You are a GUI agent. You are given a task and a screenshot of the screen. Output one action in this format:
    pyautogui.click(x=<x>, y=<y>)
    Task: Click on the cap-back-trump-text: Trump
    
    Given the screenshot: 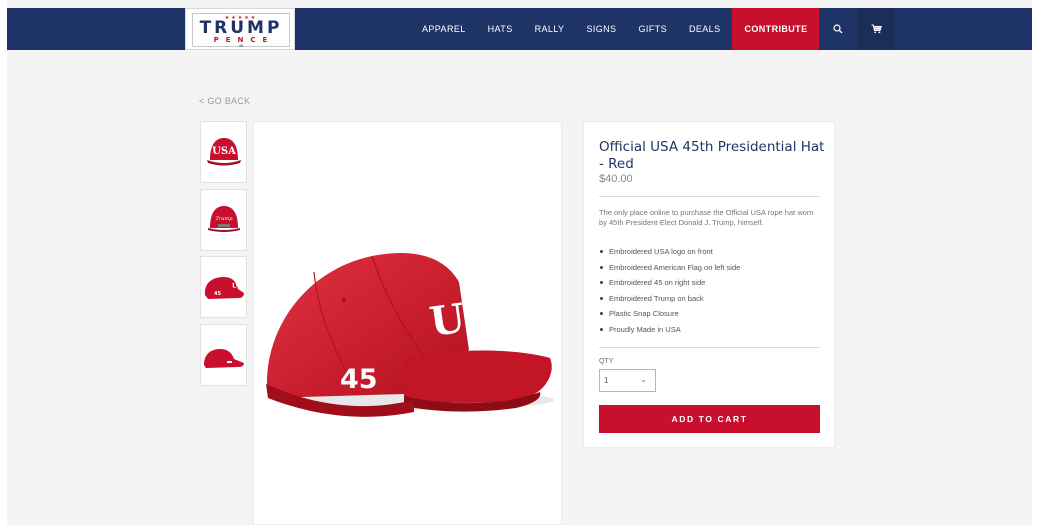 What is the action you would take?
    pyautogui.click(x=224, y=219)
    